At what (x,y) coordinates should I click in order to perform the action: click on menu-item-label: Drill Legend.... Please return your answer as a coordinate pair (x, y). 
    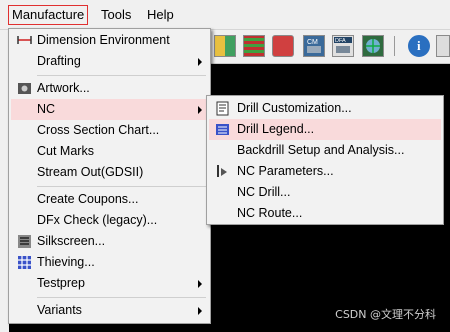
    Looking at the image, I should click on (276, 129).